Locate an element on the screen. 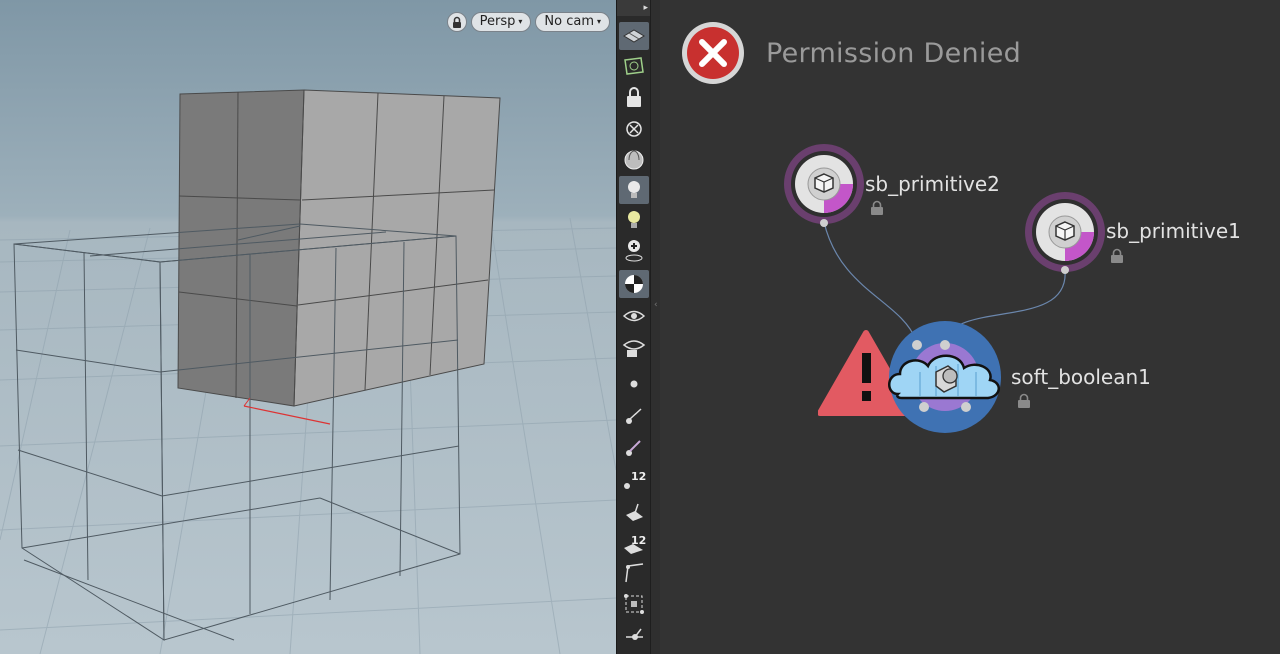 Image resolution: width=1280 pixels, height=654 pixels. viewport-controls: Persp ▾ No cam ▾ is located at coordinates (528, 22).